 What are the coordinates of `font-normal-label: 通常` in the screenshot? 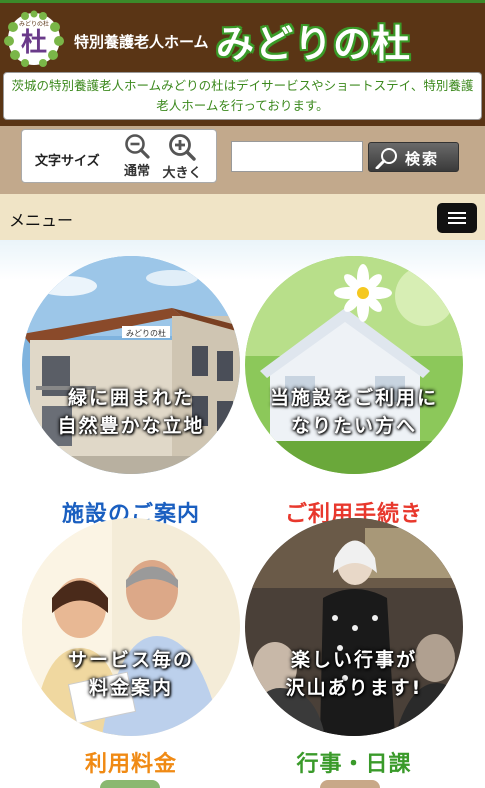 It's located at (136, 171).